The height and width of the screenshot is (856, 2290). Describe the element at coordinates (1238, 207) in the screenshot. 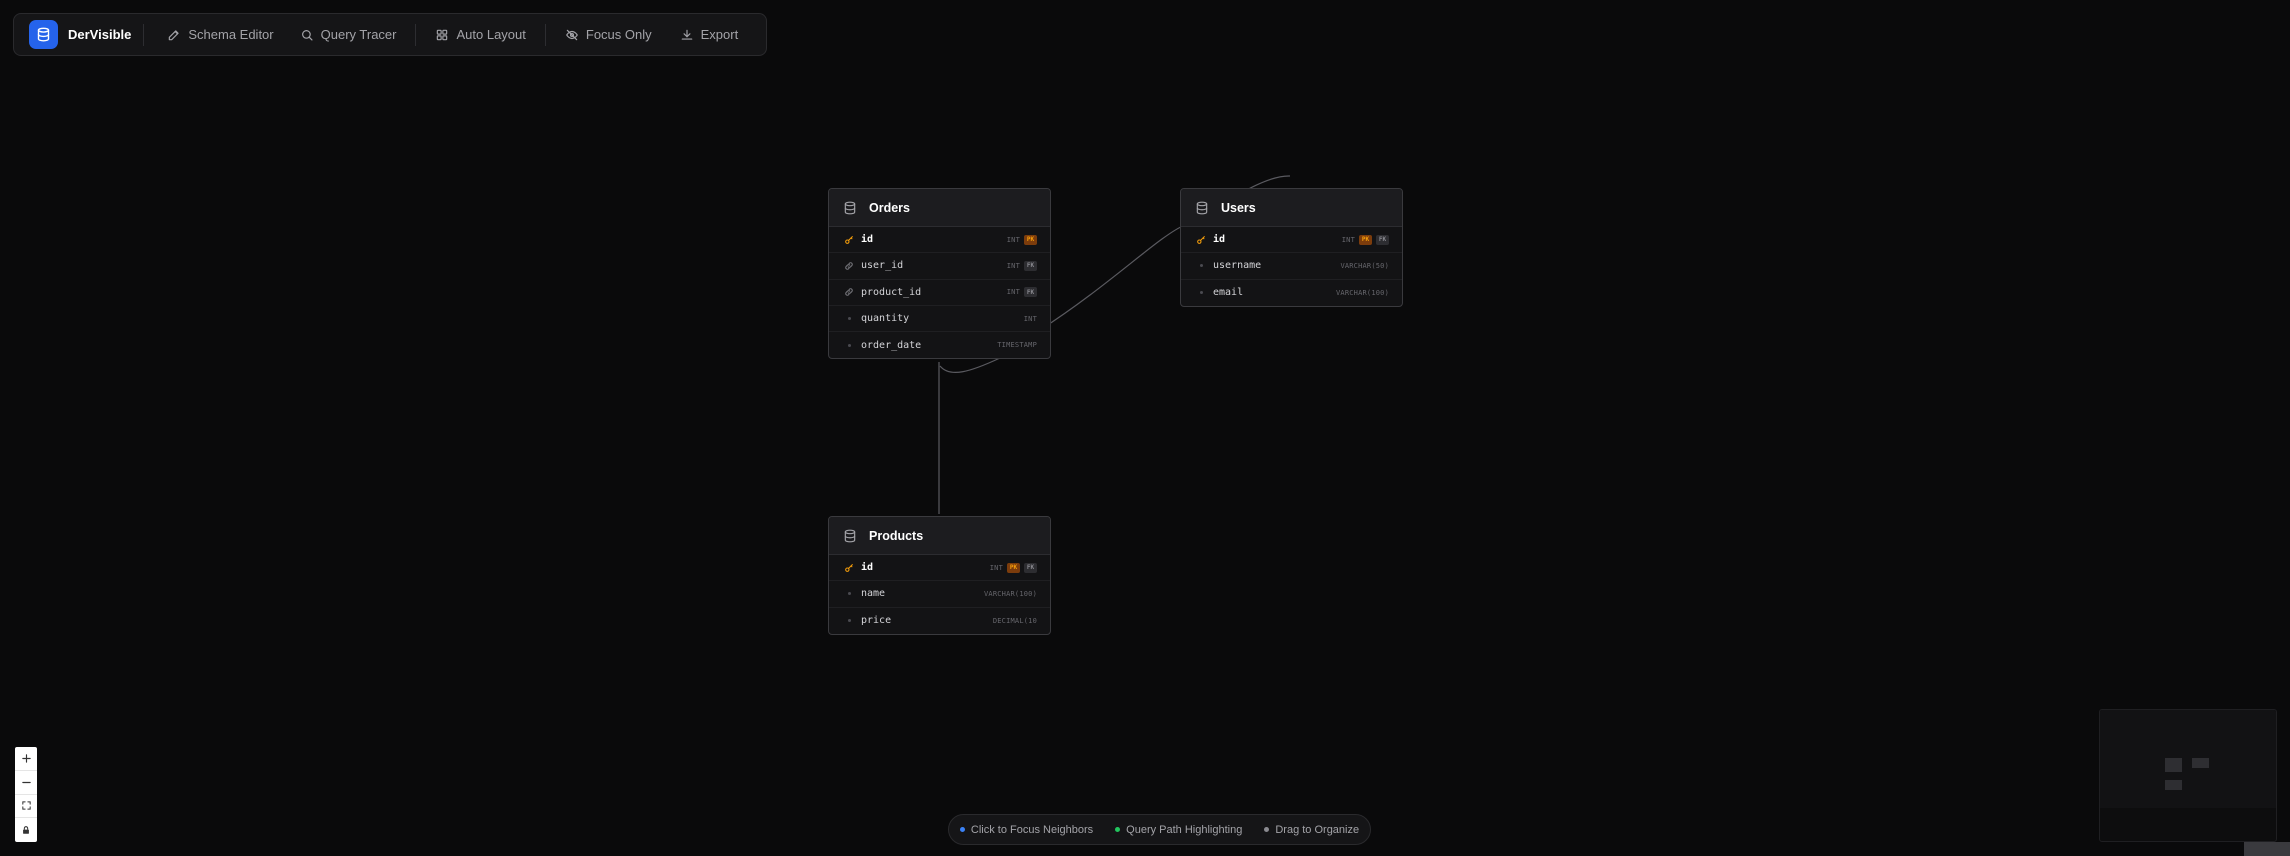

I see `table-title: Users` at that location.